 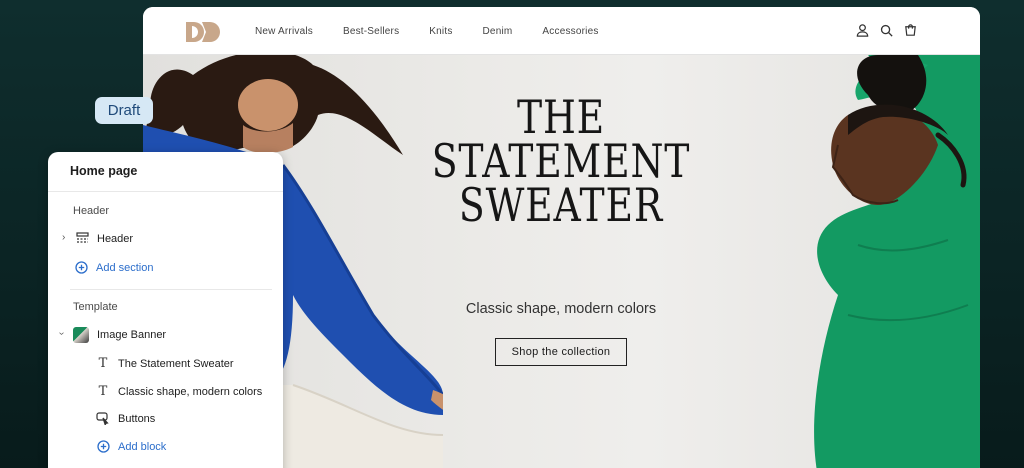 I want to click on image-banner-thumbnail, so click(x=81, y=335).